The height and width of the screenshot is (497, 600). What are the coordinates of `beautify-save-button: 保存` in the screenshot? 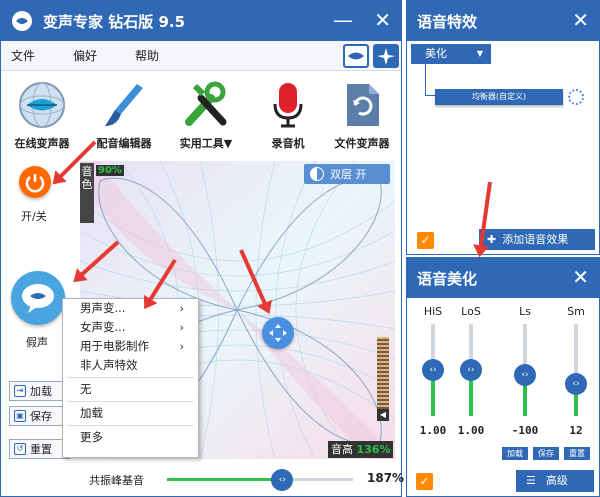 It's located at (546, 453).